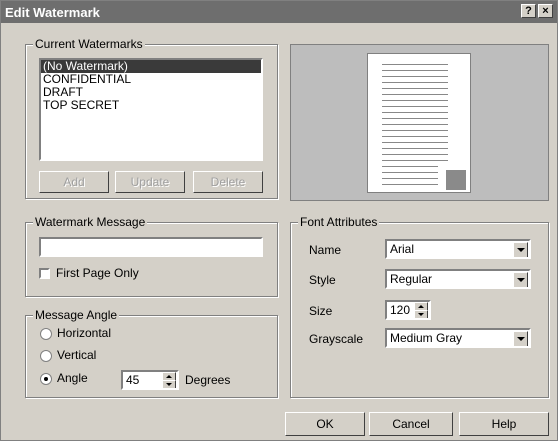 Image resolution: width=558 pixels, height=441 pixels. I want to click on grayscale-value: Medium Gray, so click(426, 338).